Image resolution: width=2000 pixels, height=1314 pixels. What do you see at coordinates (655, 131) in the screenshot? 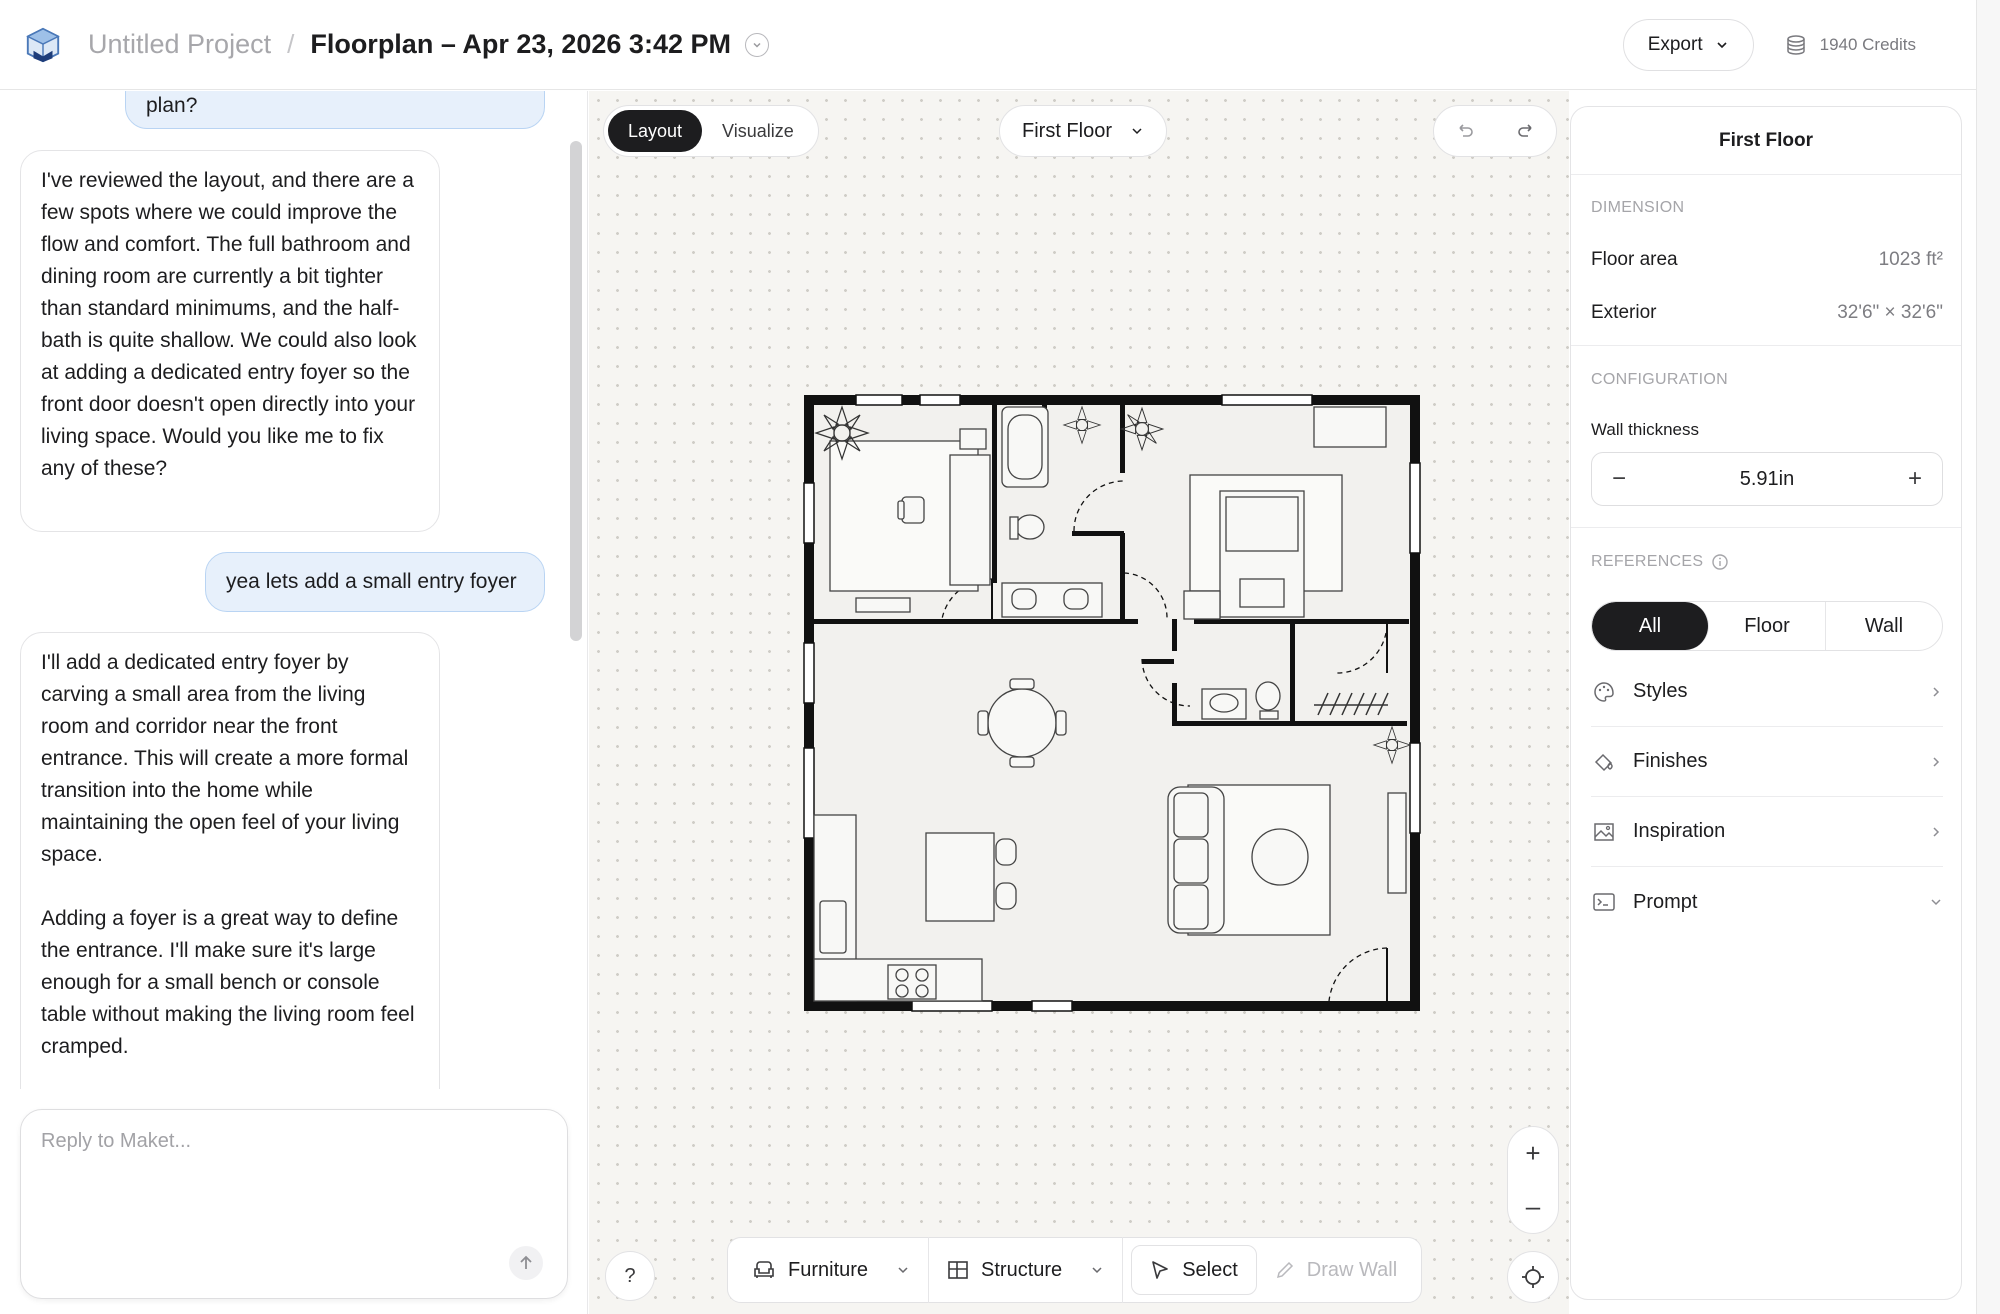
I see `tab-layout: Layout` at bounding box center [655, 131].